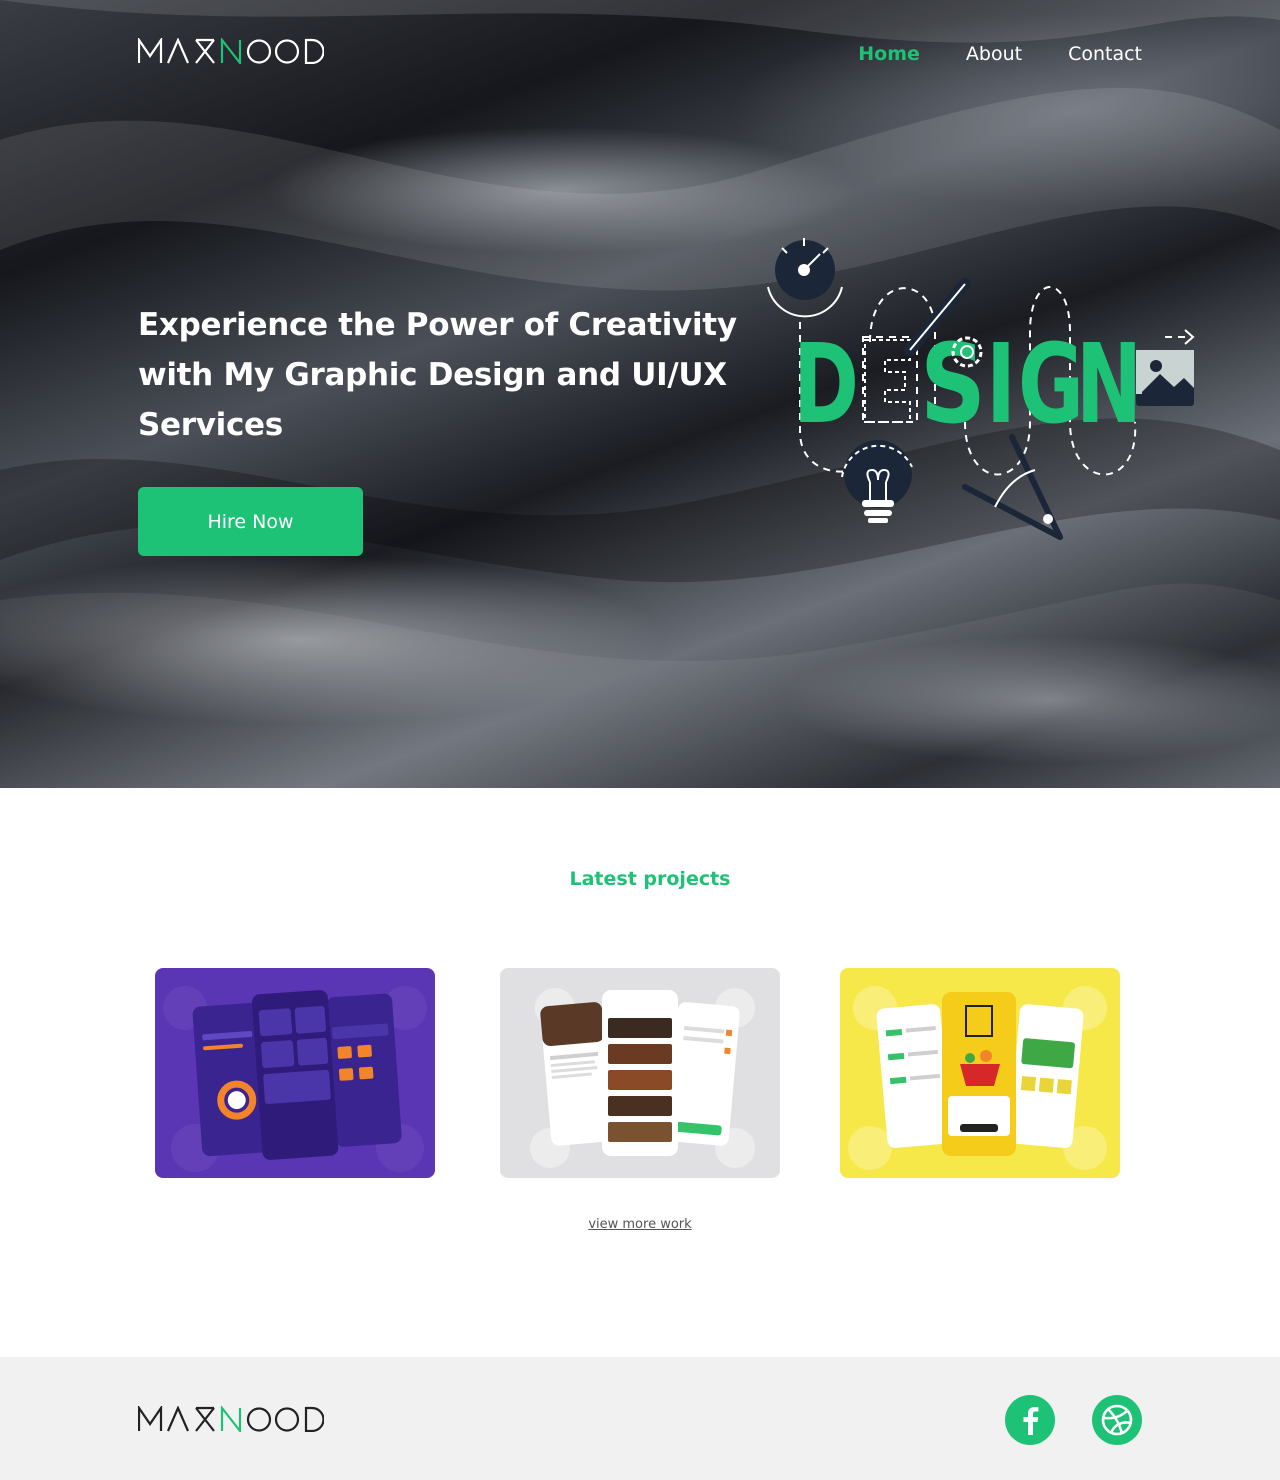  What do you see at coordinates (640, 1418) in the screenshot?
I see `footer` at bounding box center [640, 1418].